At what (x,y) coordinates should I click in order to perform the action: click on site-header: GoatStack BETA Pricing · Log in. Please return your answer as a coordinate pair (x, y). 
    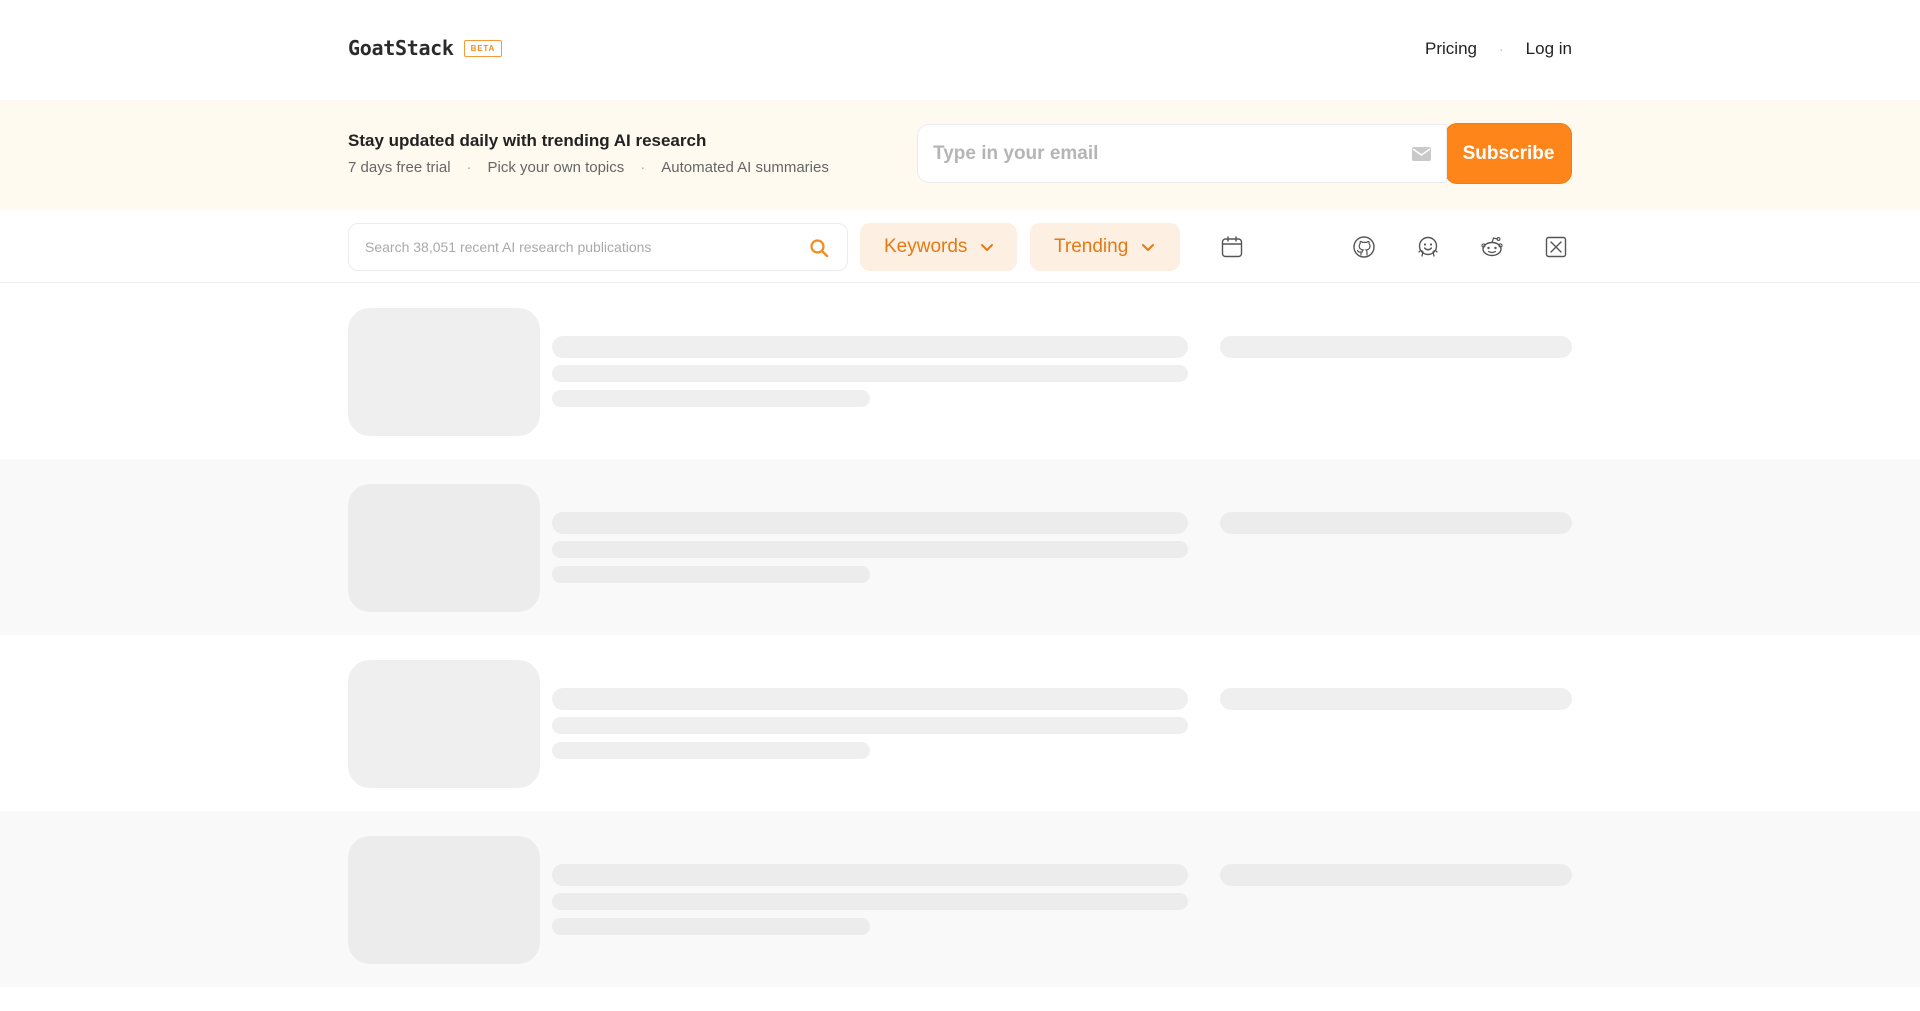
    Looking at the image, I should click on (960, 50).